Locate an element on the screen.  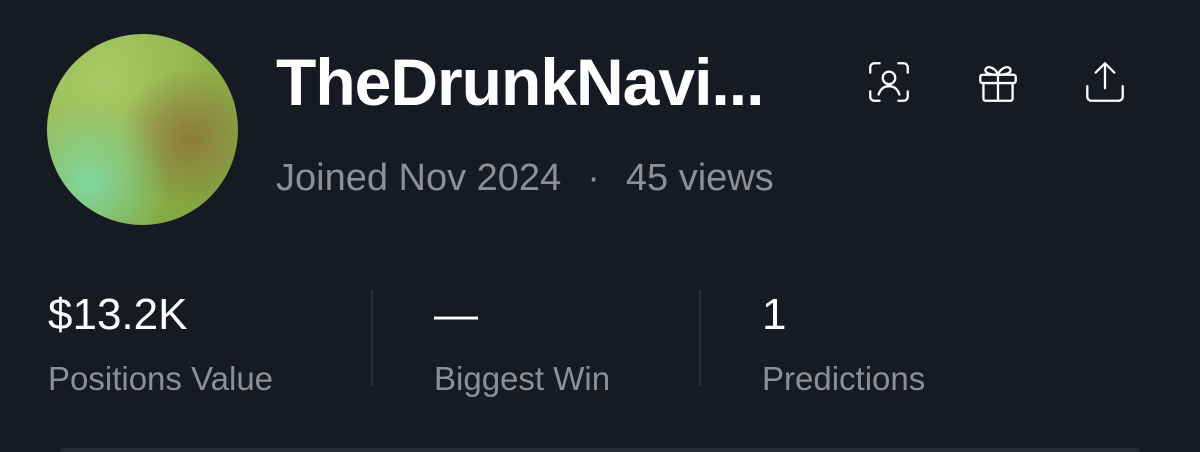
share-button is located at coordinates (1105, 82).